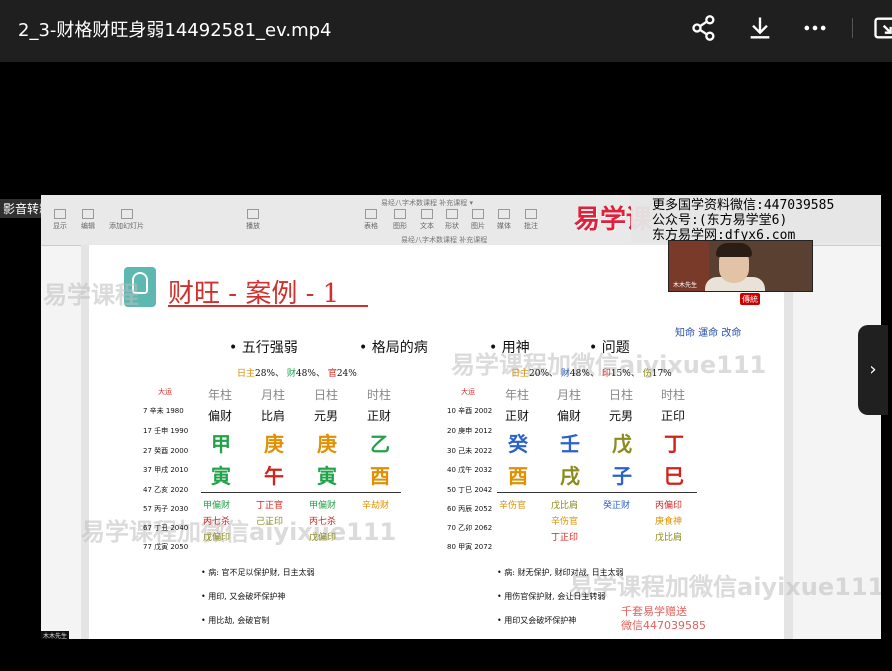 Image resolution: width=892 pixels, height=671 pixels. I want to click on tool-media: 媒体, so click(504, 220).